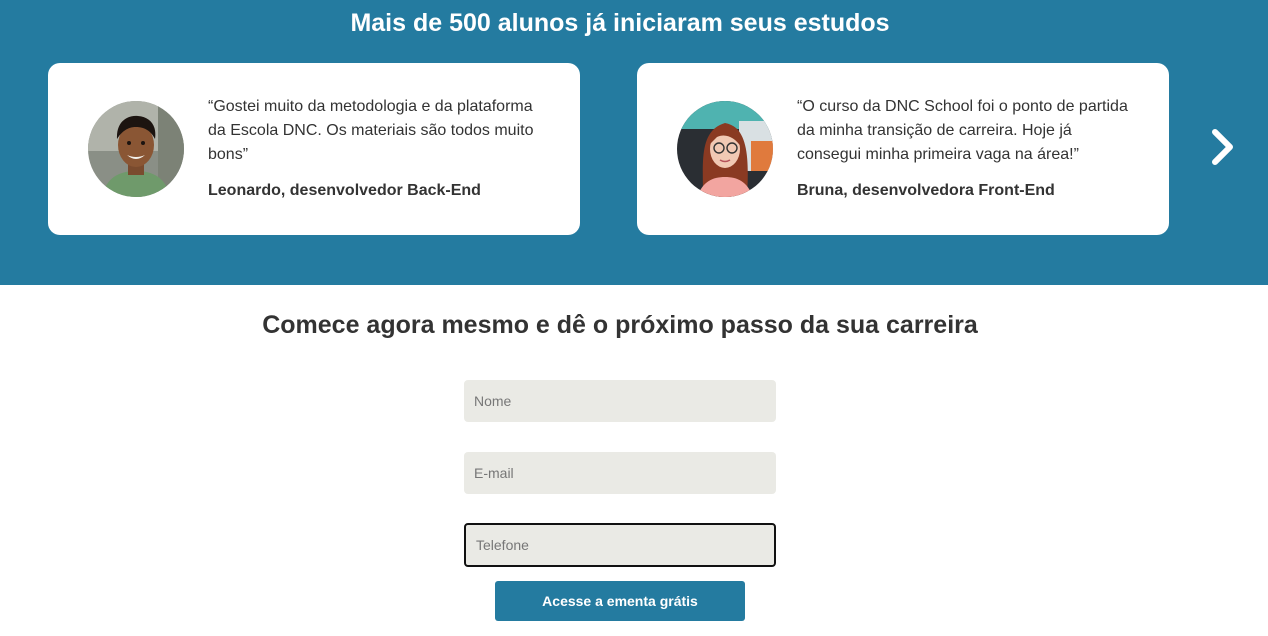 The width and height of the screenshot is (1268, 636). What do you see at coordinates (344, 190) in the screenshot?
I see `testimonial-author: Leonardo, desenvolvedor Back-End` at bounding box center [344, 190].